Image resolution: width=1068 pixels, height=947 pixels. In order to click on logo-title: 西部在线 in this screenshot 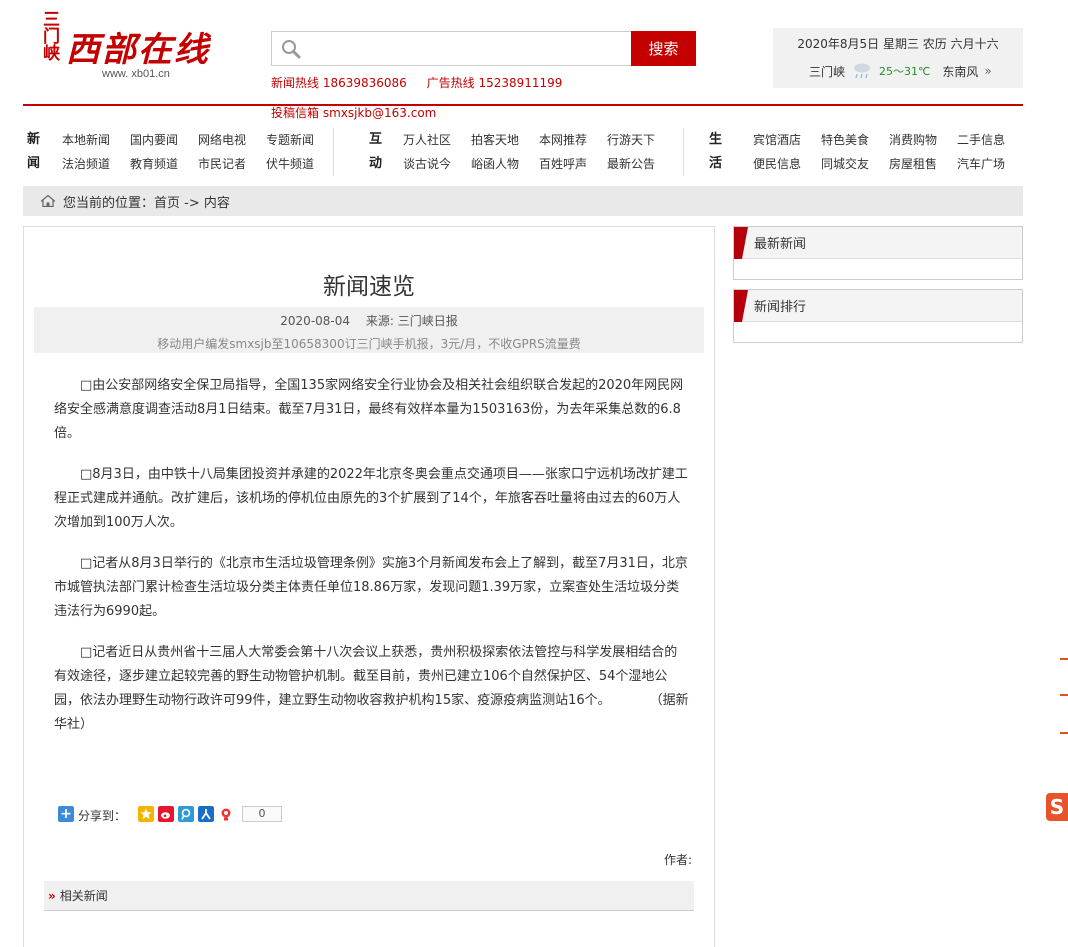, I will do `click(138, 50)`.